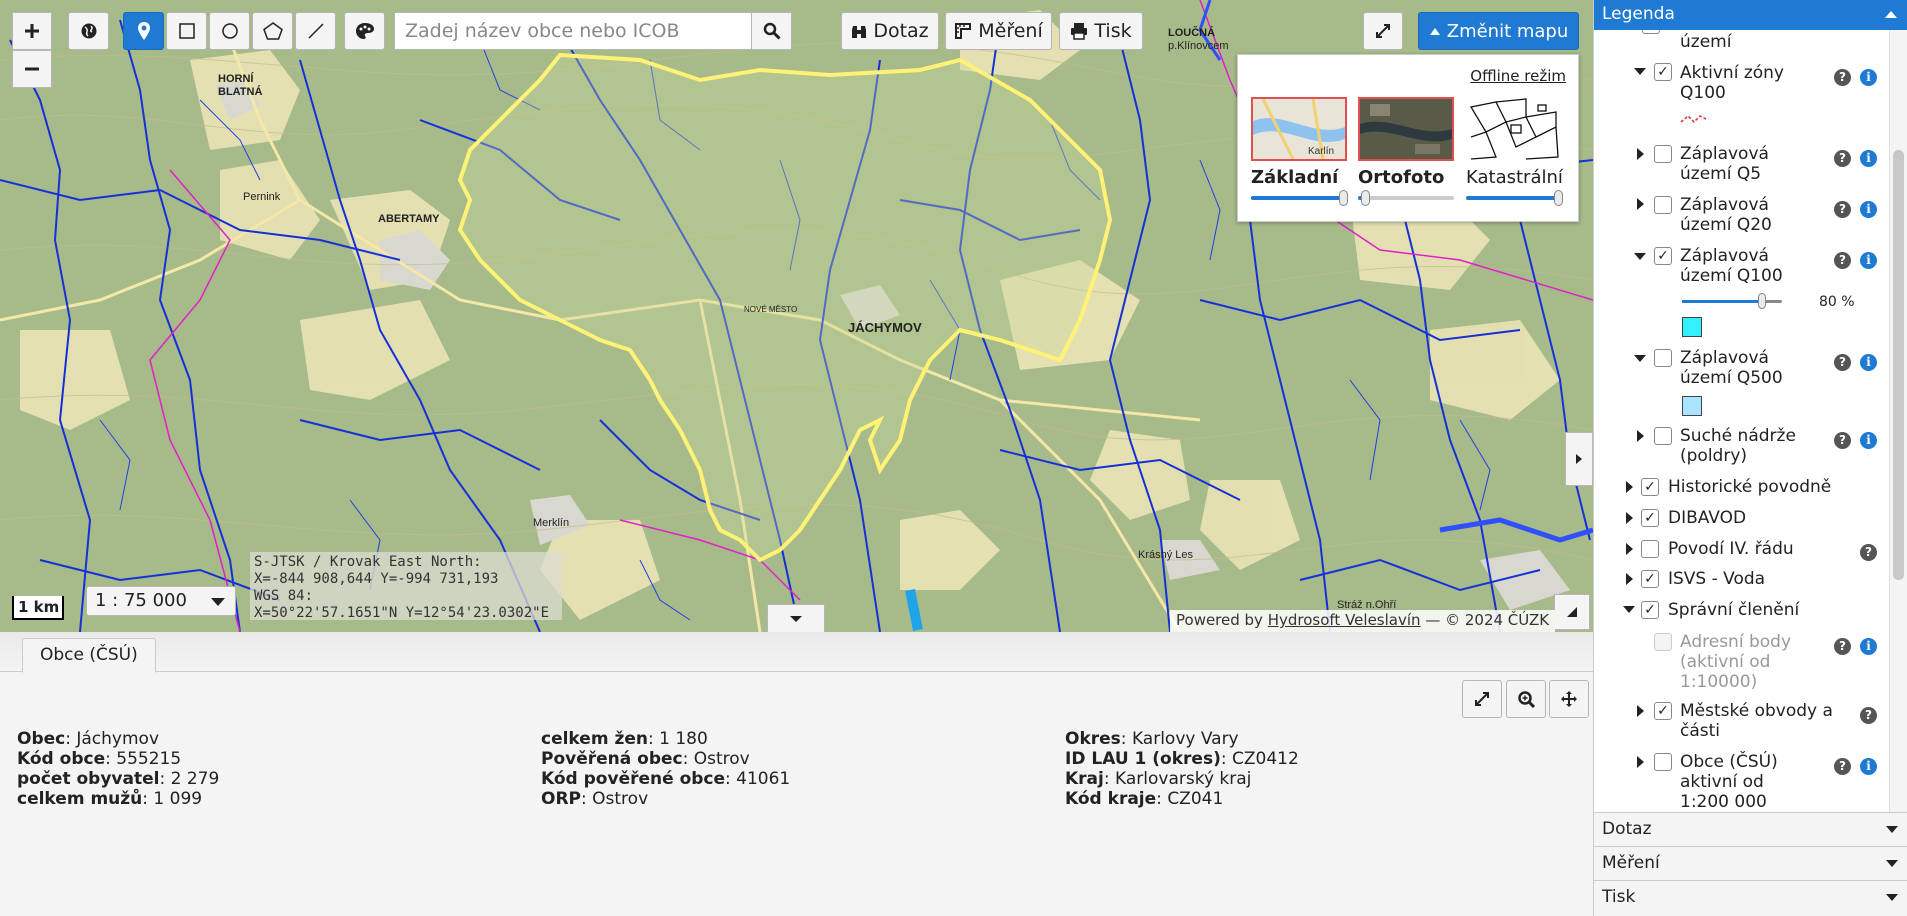 Image resolution: width=1907 pixels, height=916 pixels. What do you see at coordinates (1406, 198) in the screenshot?
I see `ortho-opacity-slider` at bounding box center [1406, 198].